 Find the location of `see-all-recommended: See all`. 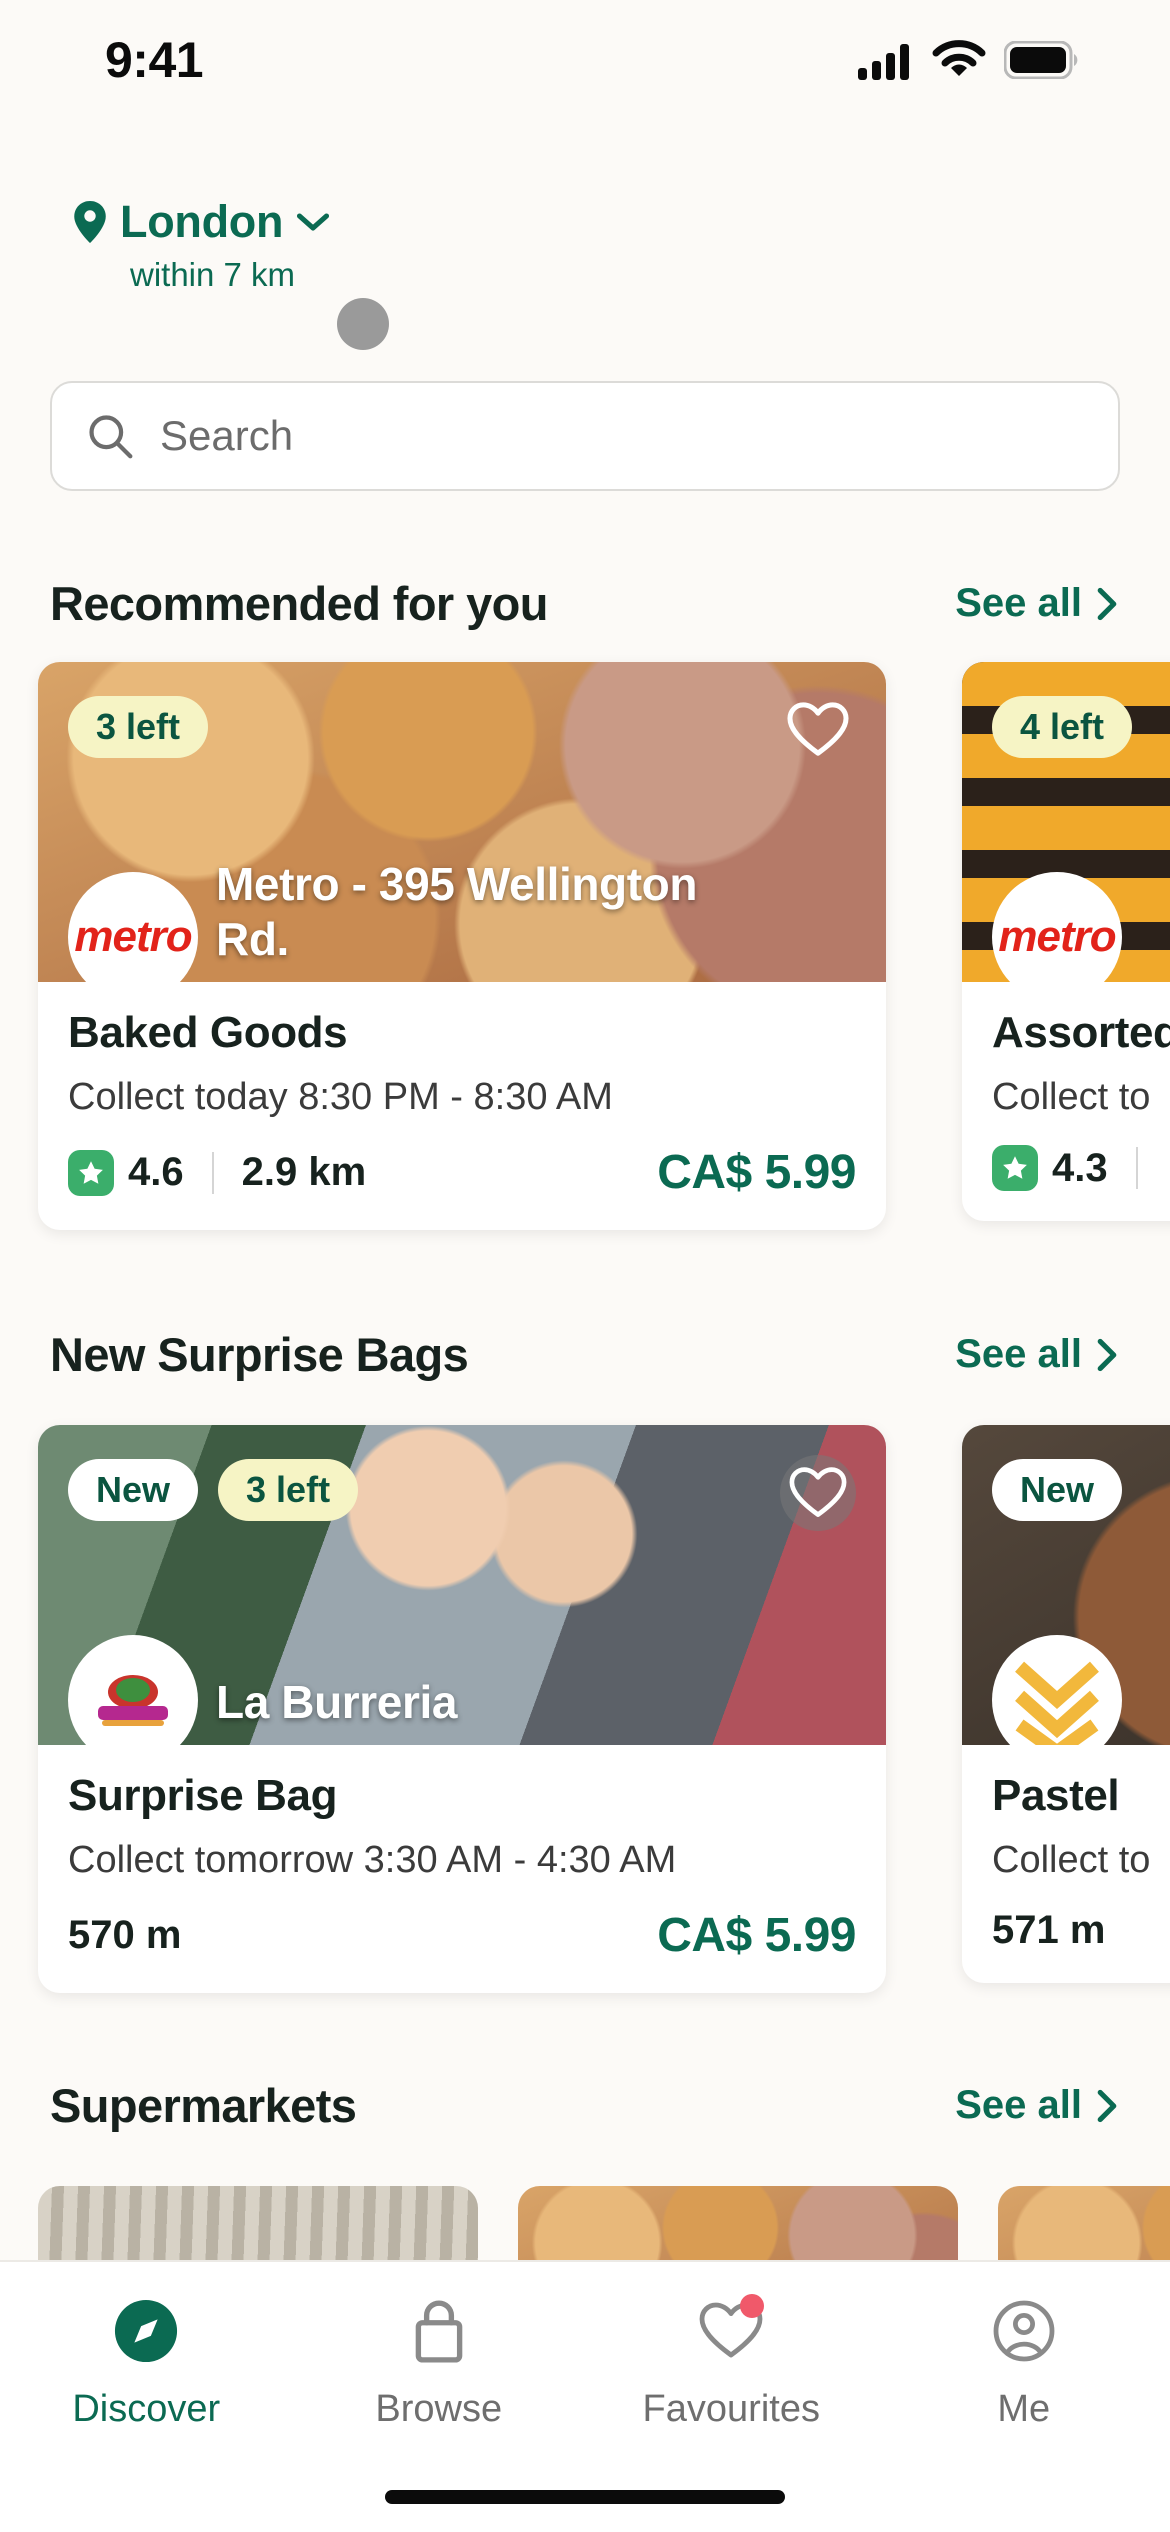

see-all-recommended: See all is located at coordinates (1037, 603).